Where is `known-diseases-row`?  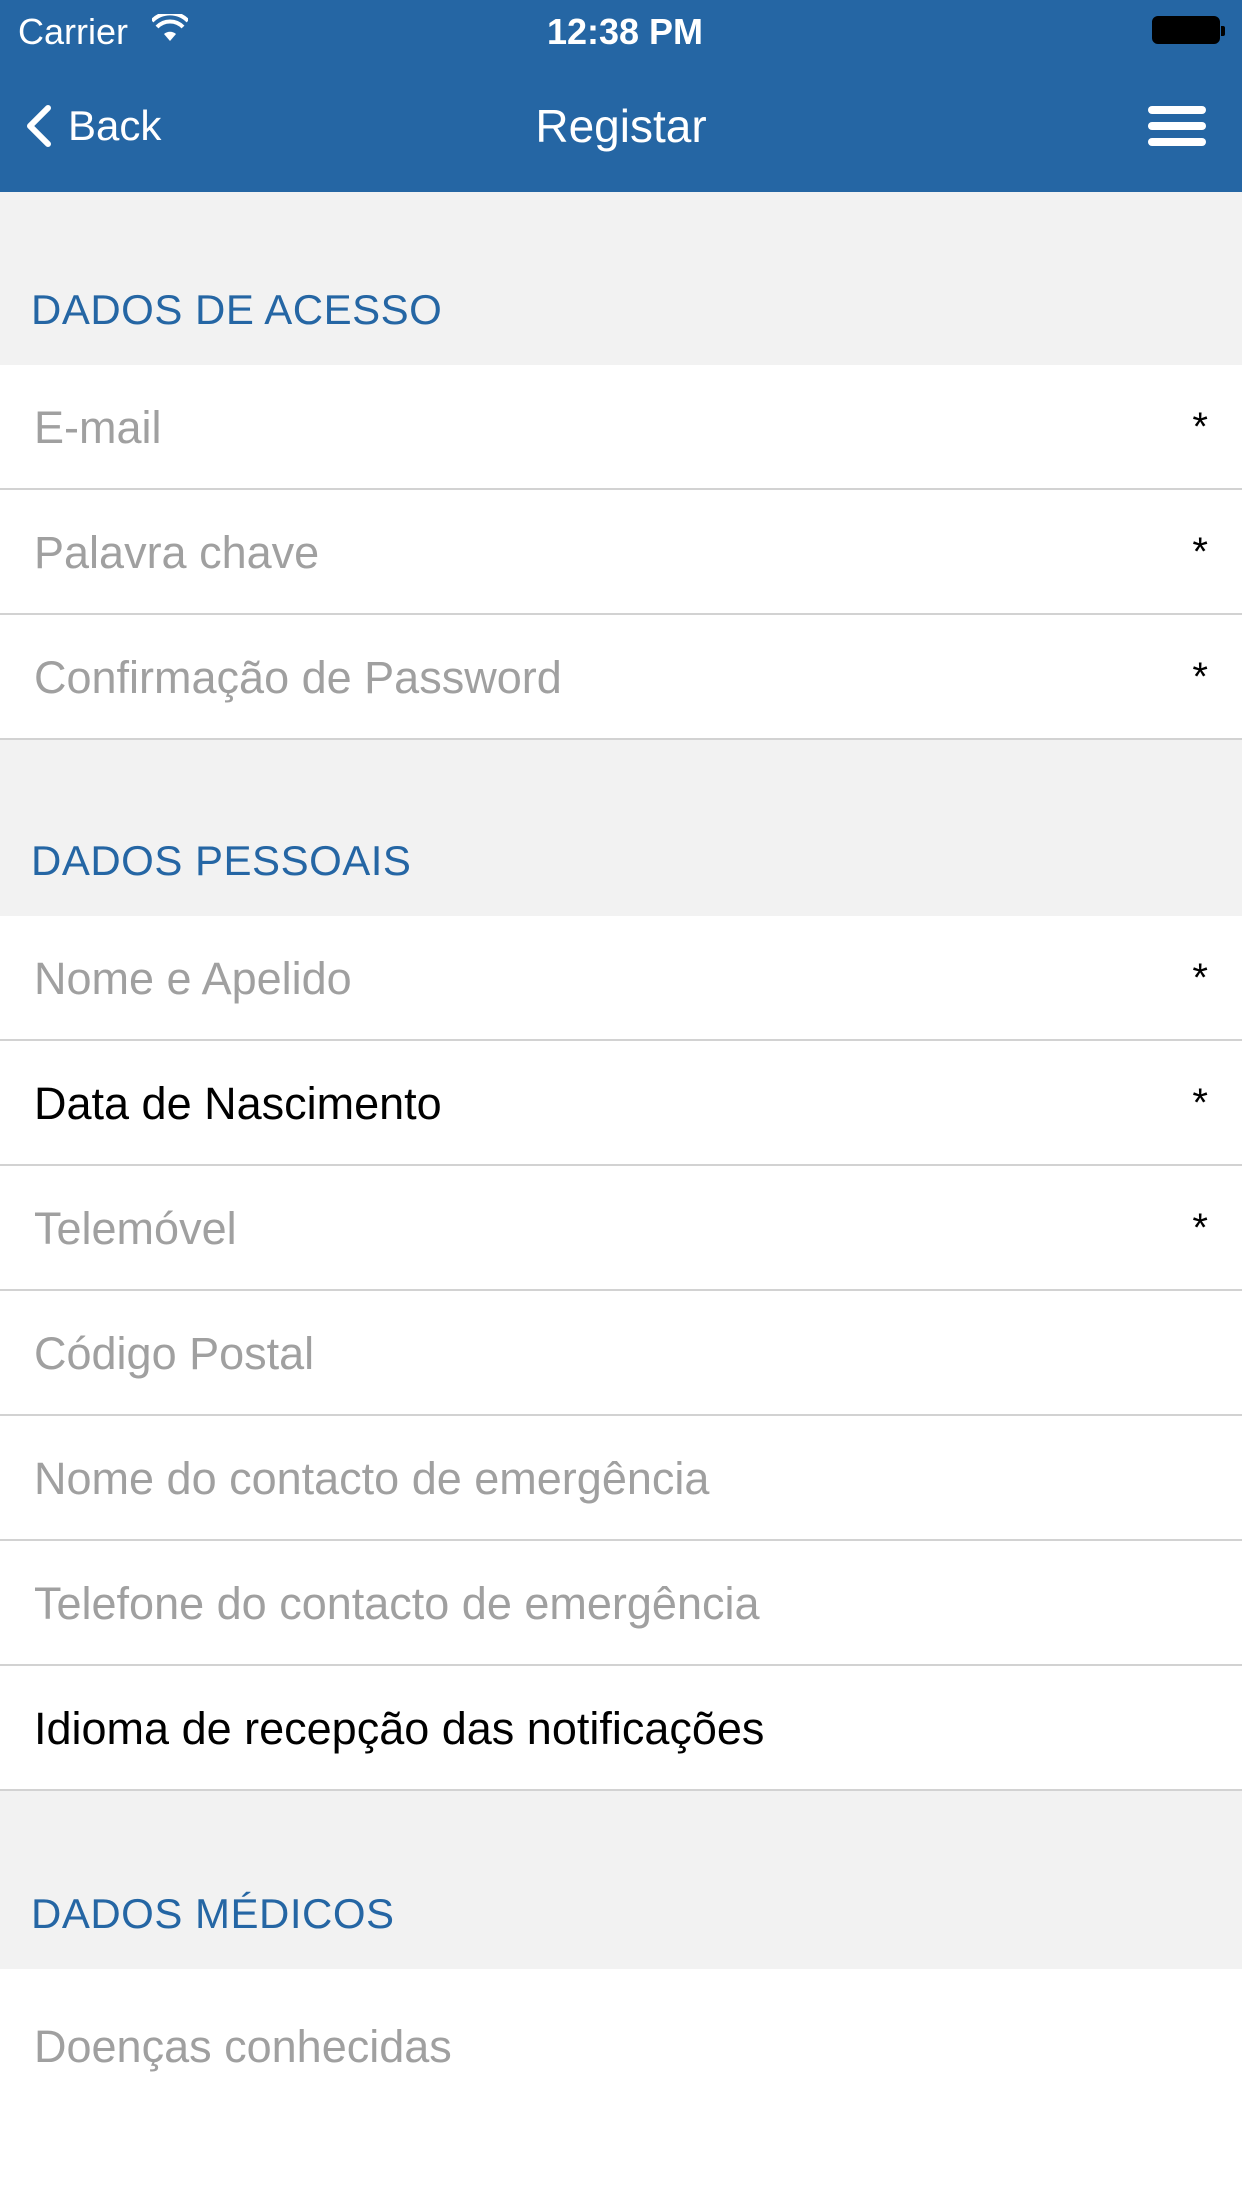
known-diseases-row is located at coordinates (621, 2059).